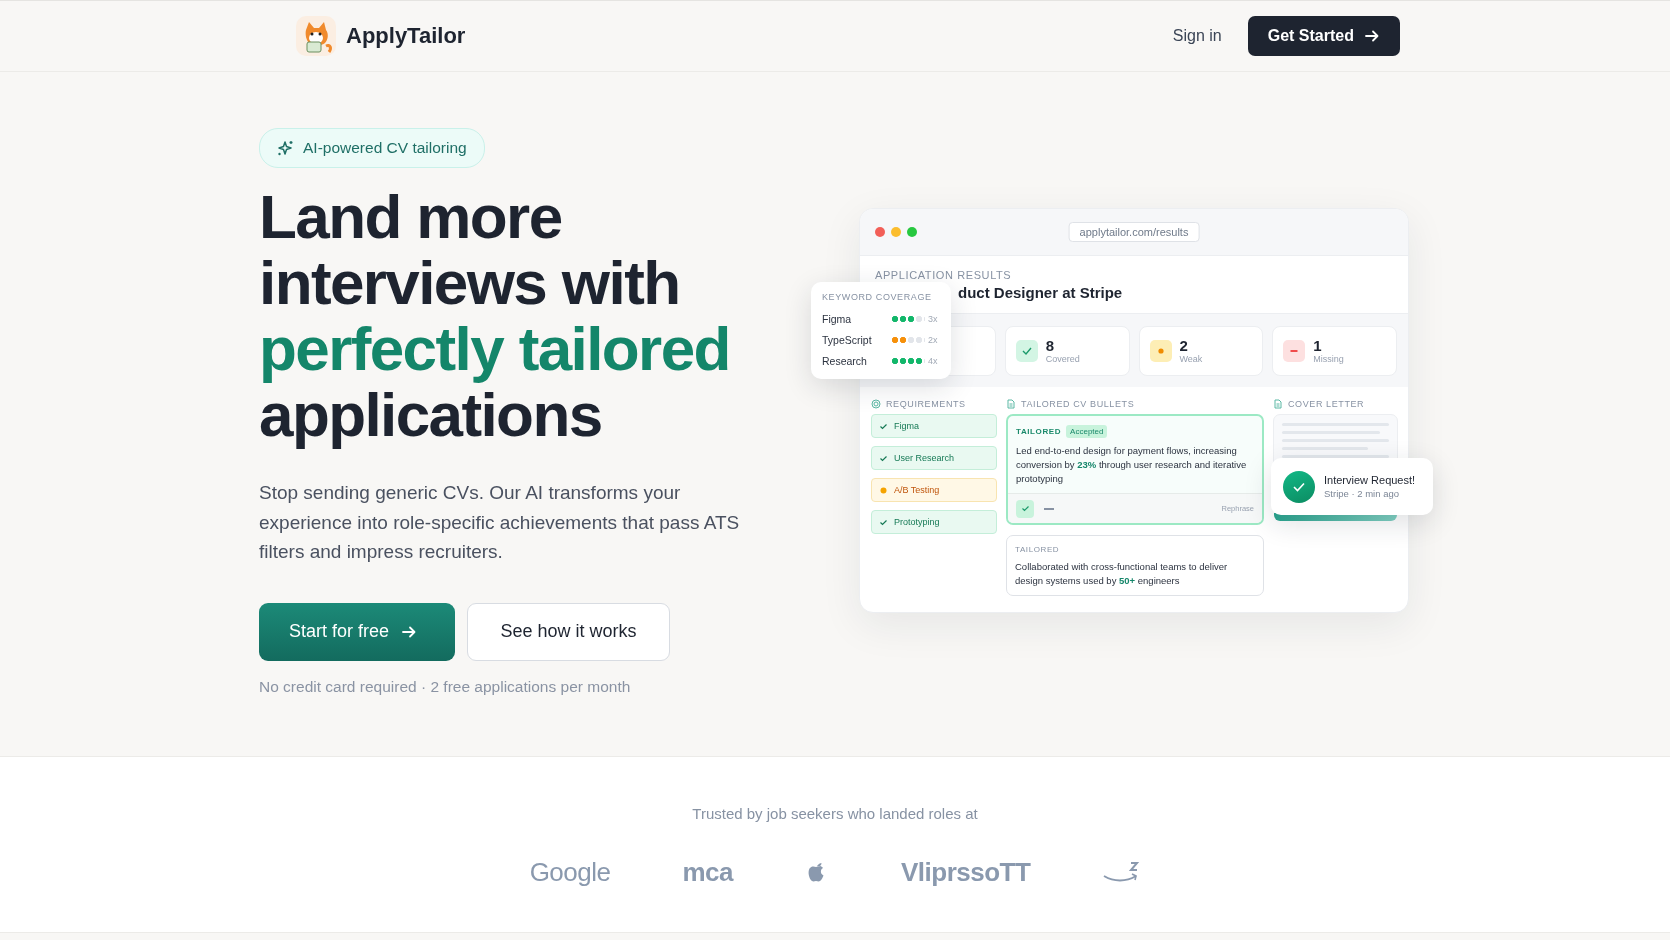  I want to click on column-heading: TAILORED CV BULLETS, so click(1078, 404).